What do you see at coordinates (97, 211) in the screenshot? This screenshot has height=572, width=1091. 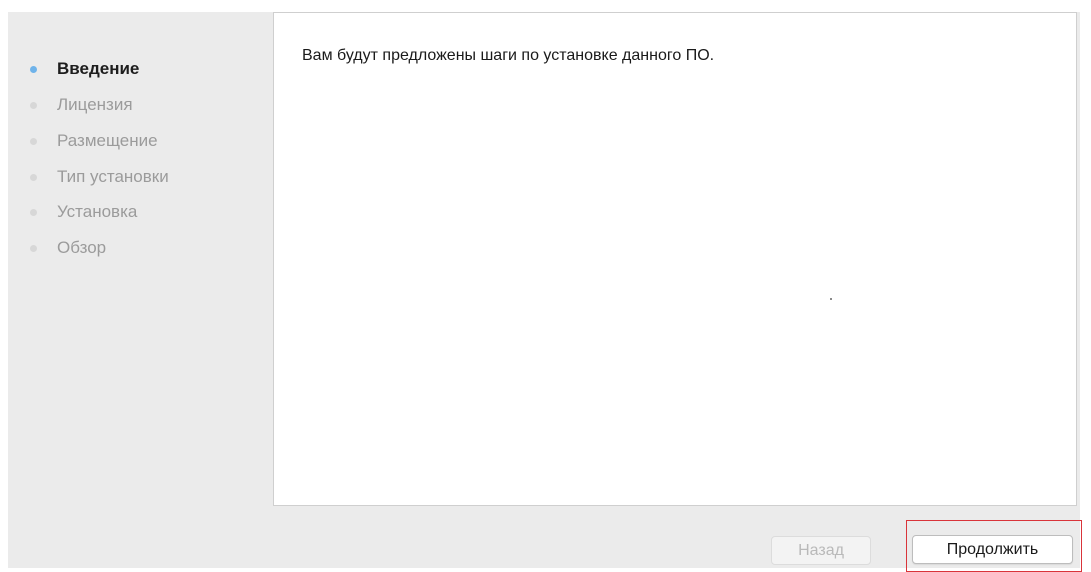 I see `step-label: Установка` at bounding box center [97, 211].